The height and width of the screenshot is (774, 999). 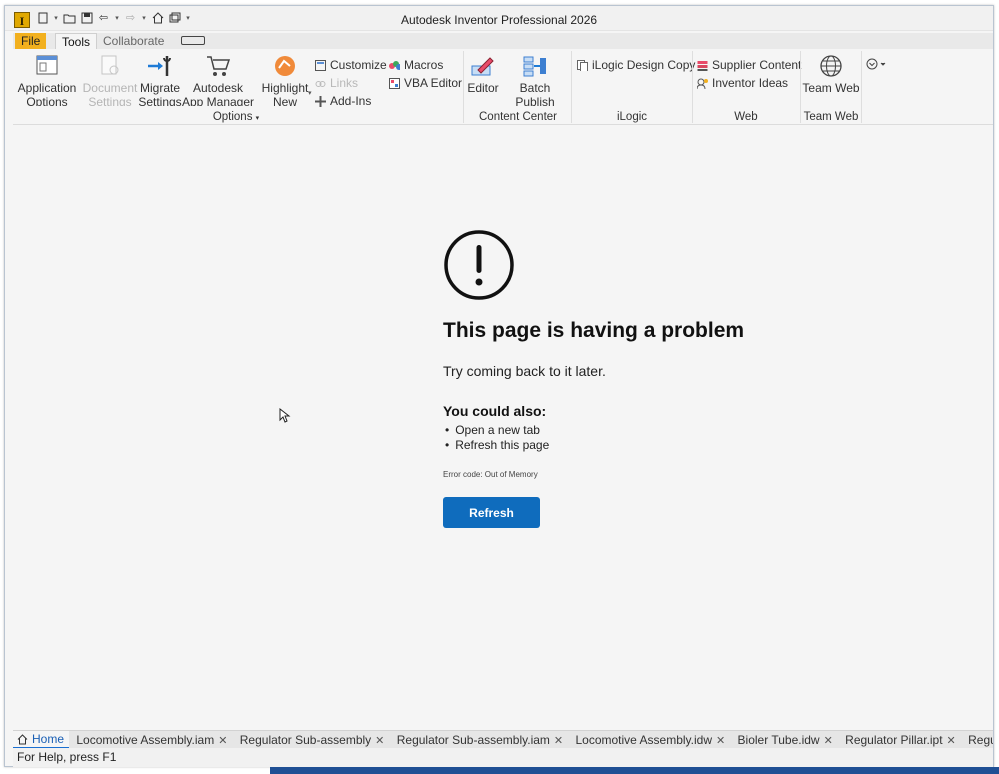 What do you see at coordinates (632, 117) in the screenshot?
I see `panel-title-ilogic: iLogic` at bounding box center [632, 117].